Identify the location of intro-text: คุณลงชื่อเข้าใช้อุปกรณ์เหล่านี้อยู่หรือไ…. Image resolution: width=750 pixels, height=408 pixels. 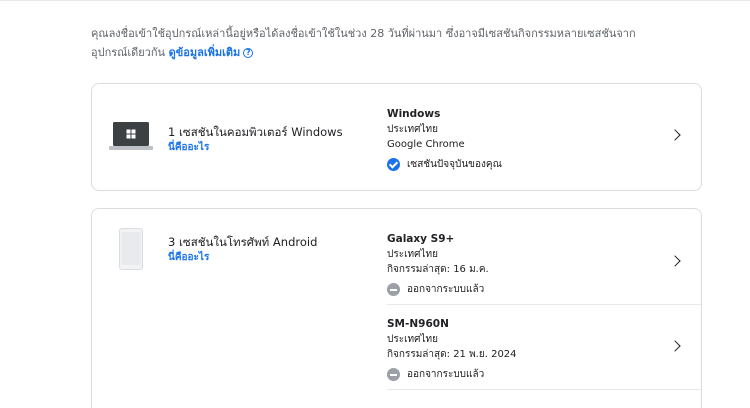
(371, 43).